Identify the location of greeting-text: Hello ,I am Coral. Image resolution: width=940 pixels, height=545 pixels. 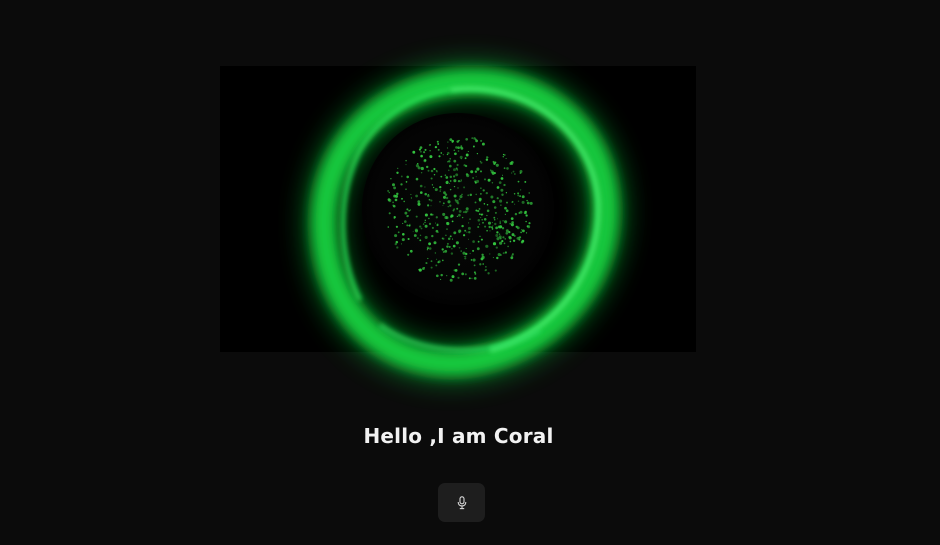
(458, 436).